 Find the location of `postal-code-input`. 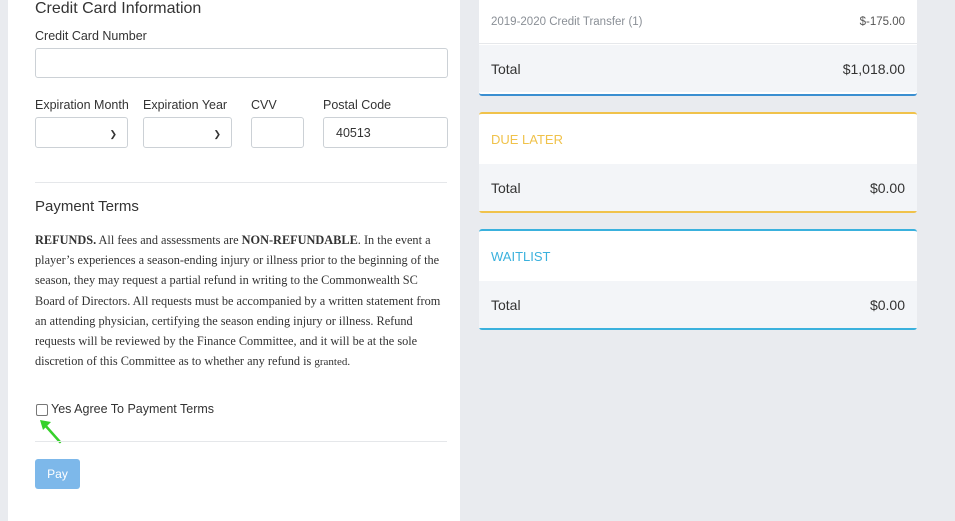

postal-code-input is located at coordinates (385, 132).